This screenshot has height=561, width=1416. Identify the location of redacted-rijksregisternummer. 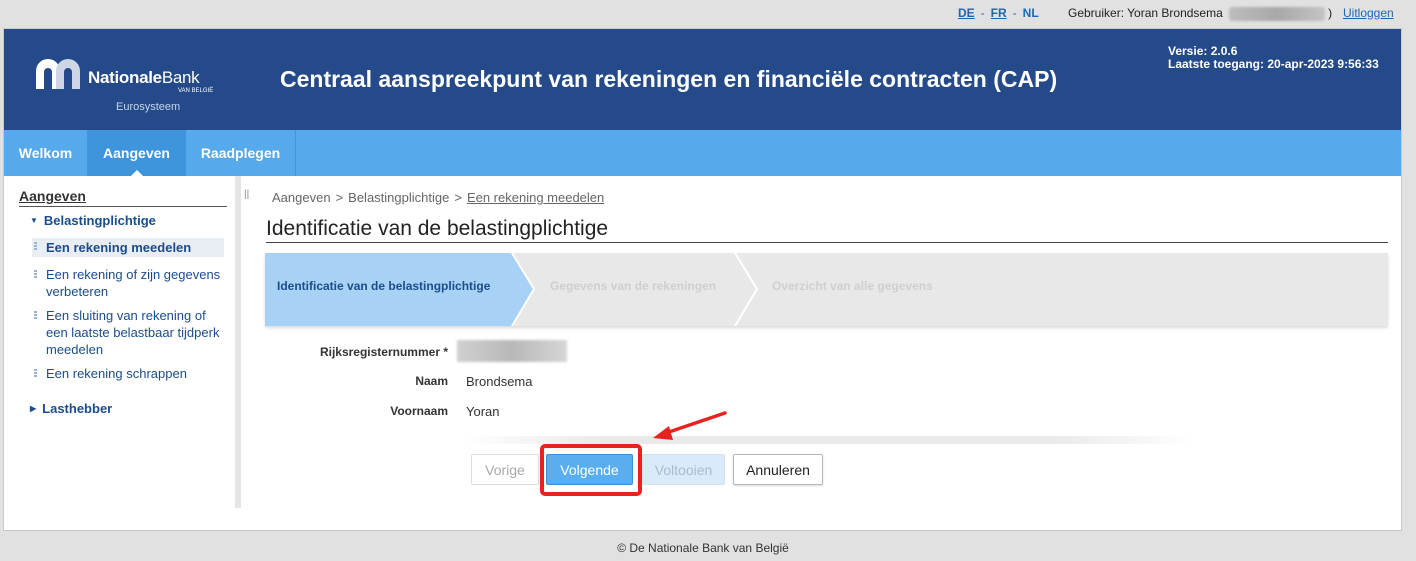
(512, 351).